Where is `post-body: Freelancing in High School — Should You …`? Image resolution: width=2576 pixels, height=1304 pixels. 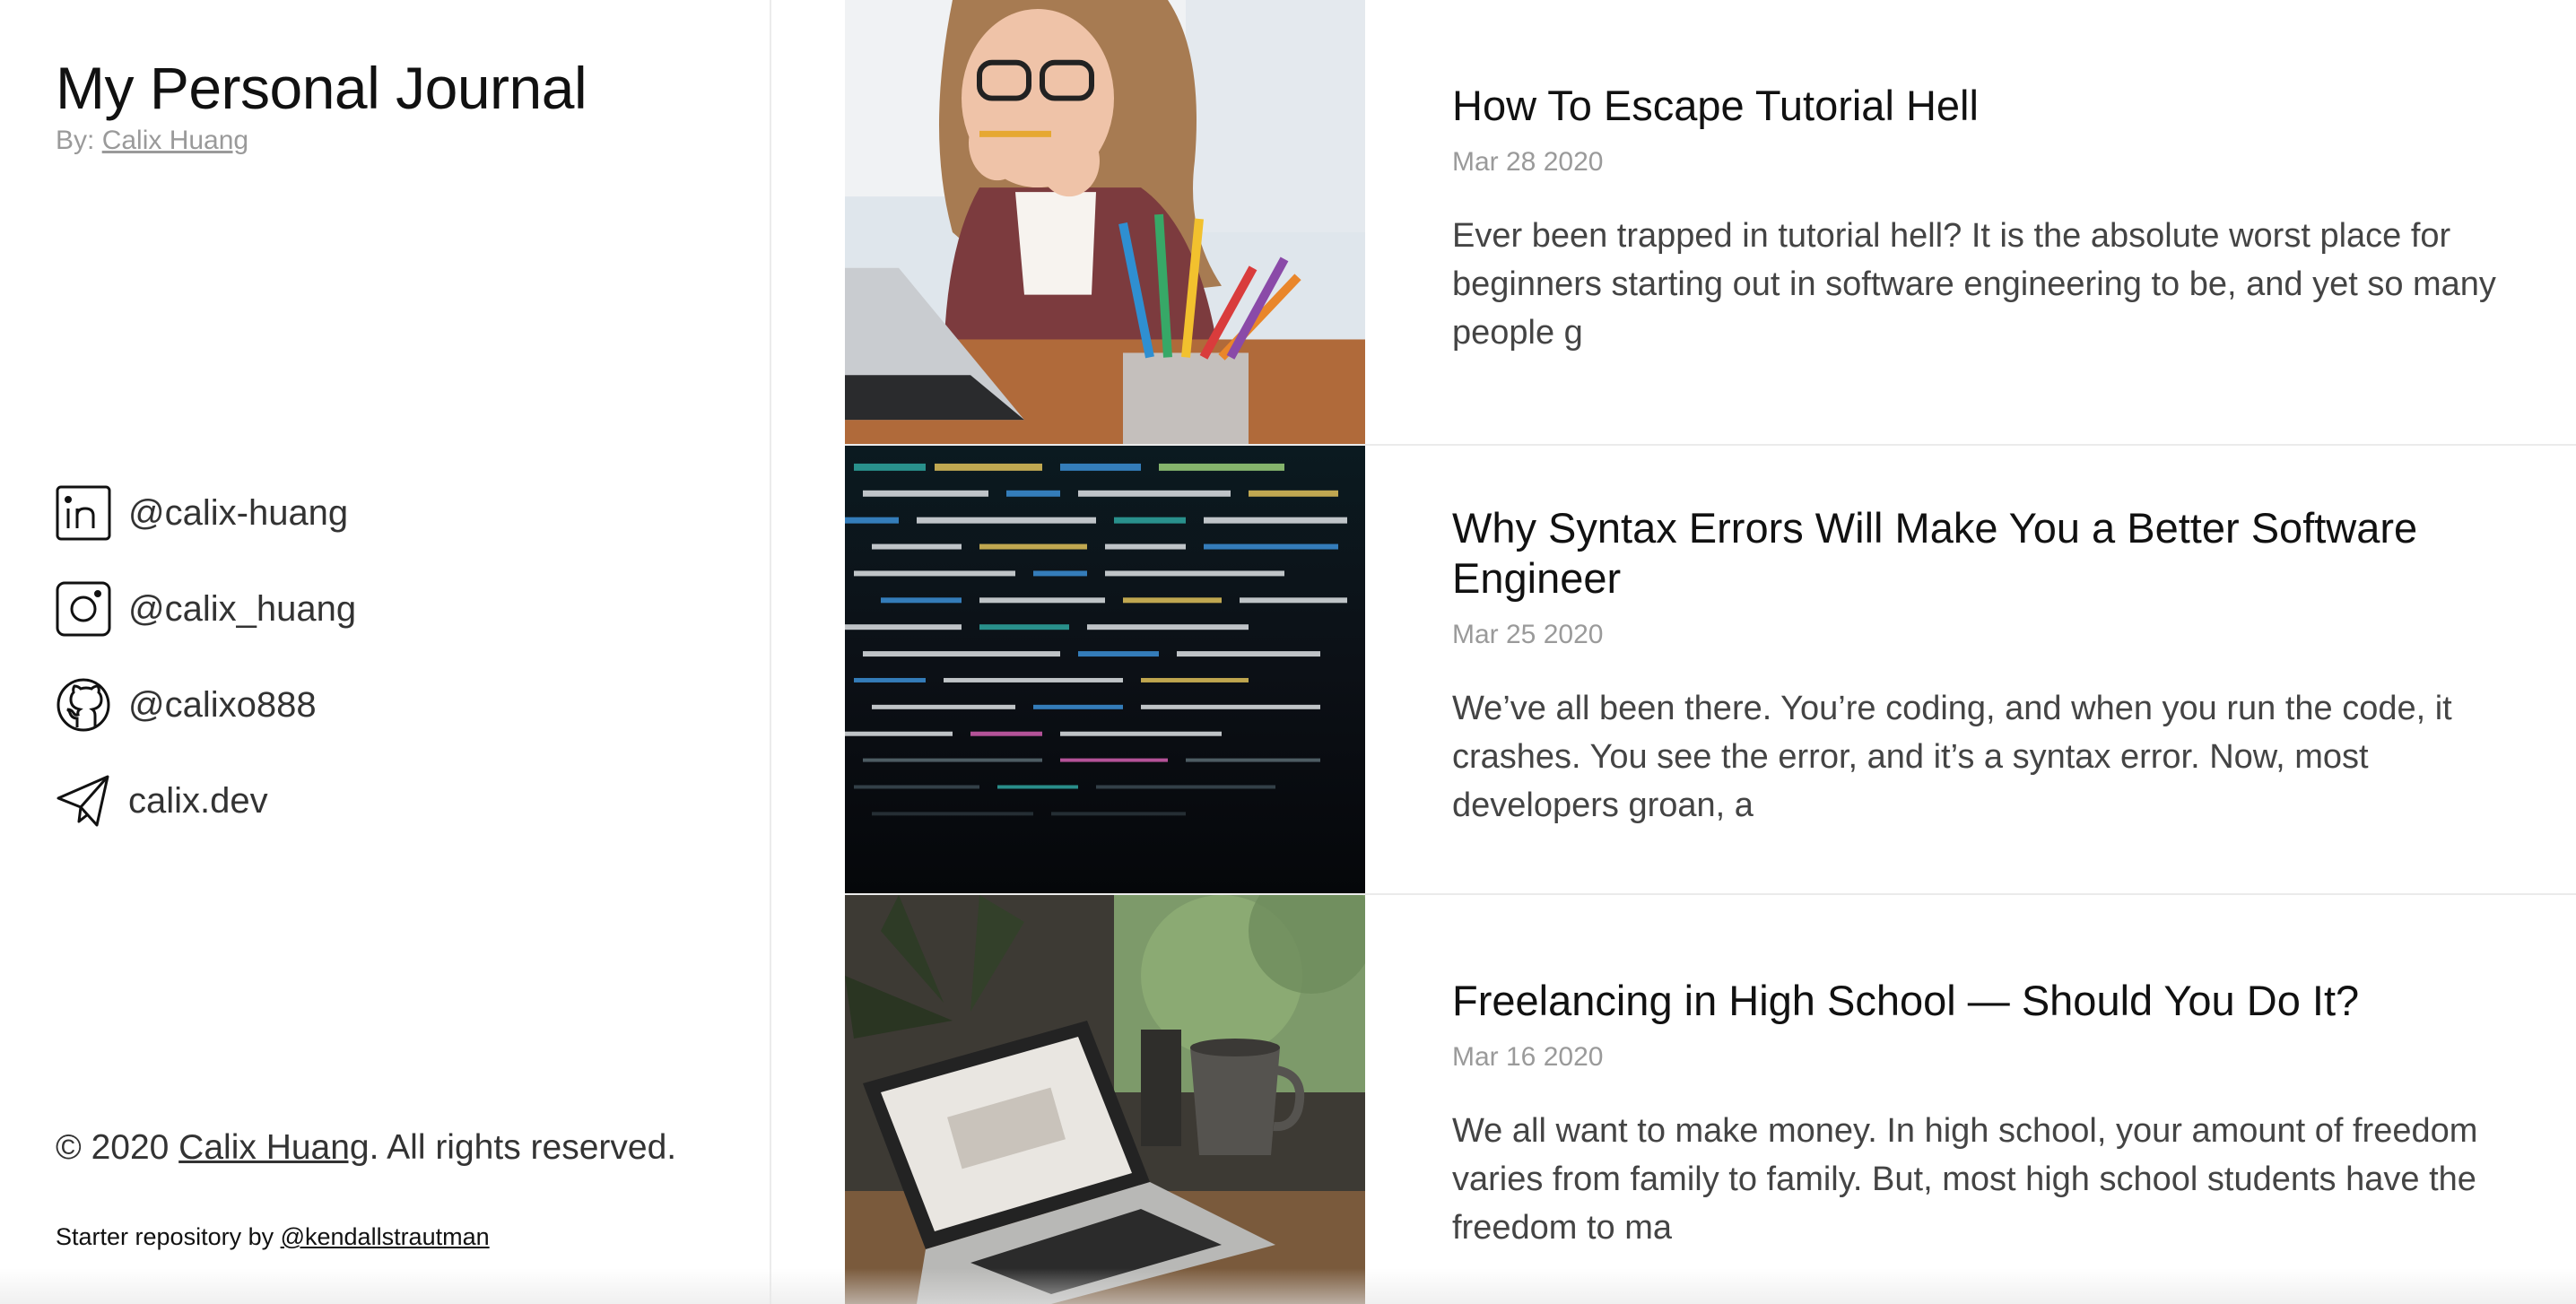
post-body: Freelancing in High School — Should You … is located at coordinates (1981, 1114).